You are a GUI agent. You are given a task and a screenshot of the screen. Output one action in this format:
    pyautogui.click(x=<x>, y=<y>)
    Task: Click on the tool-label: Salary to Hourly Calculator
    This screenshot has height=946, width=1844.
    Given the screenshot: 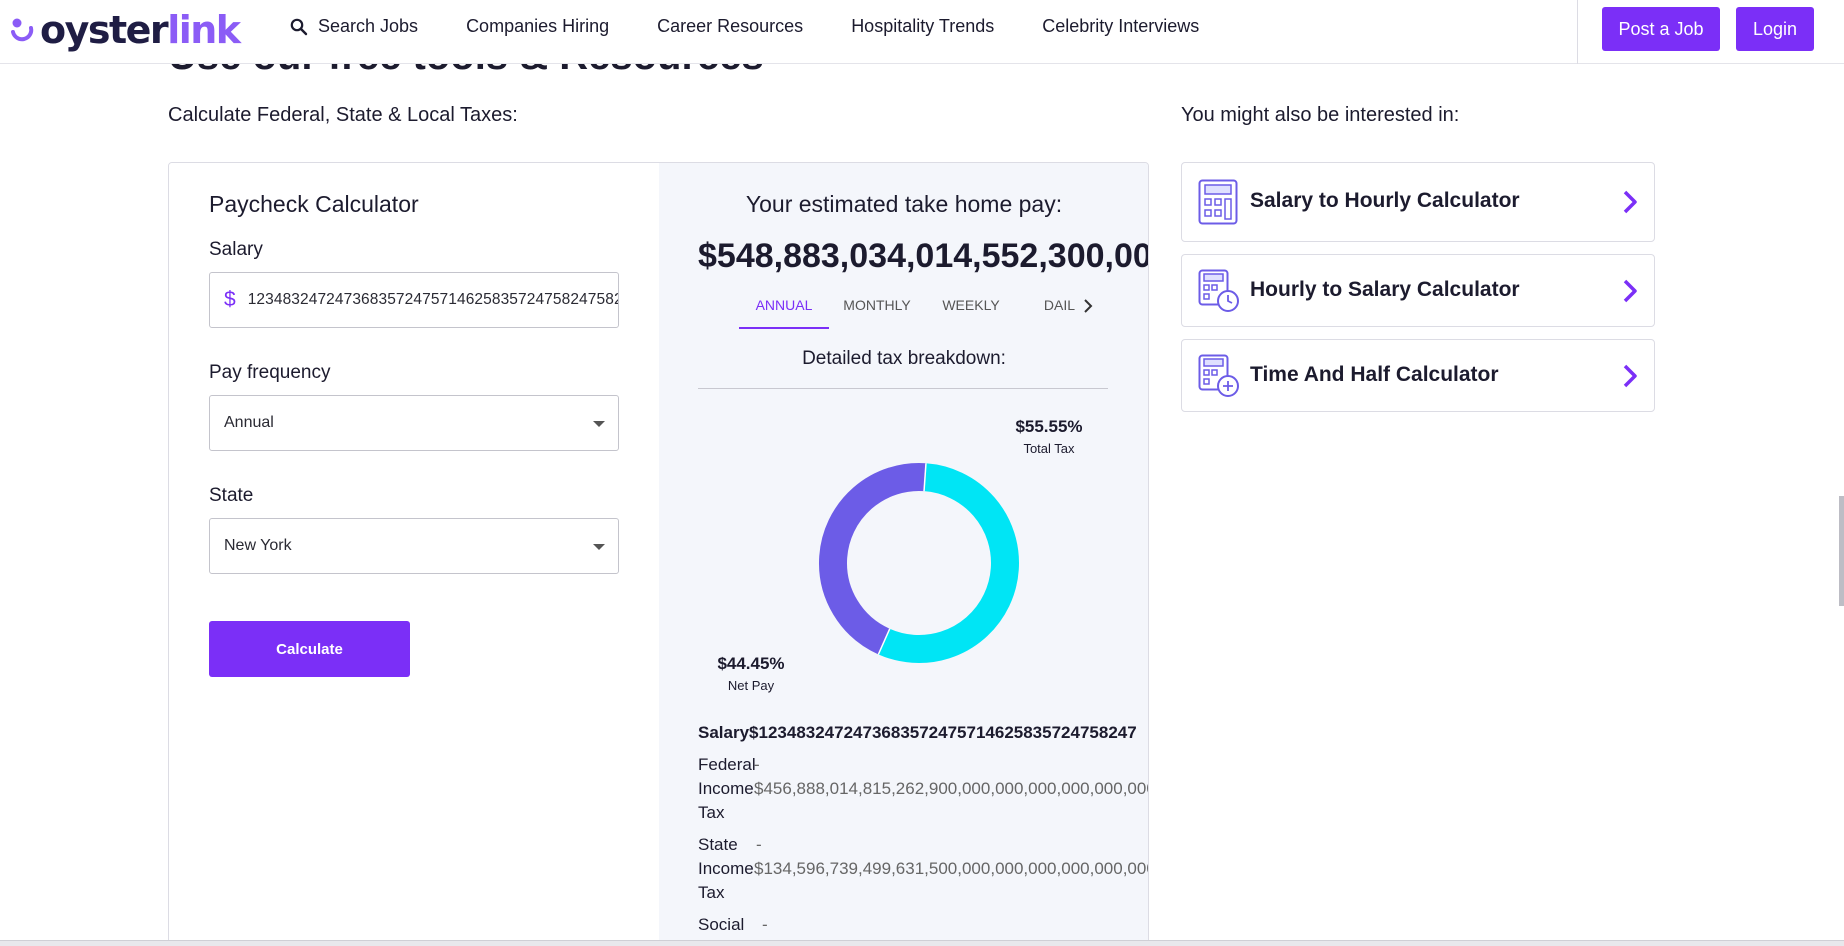 What is the action you would take?
    pyautogui.click(x=1385, y=200)
    